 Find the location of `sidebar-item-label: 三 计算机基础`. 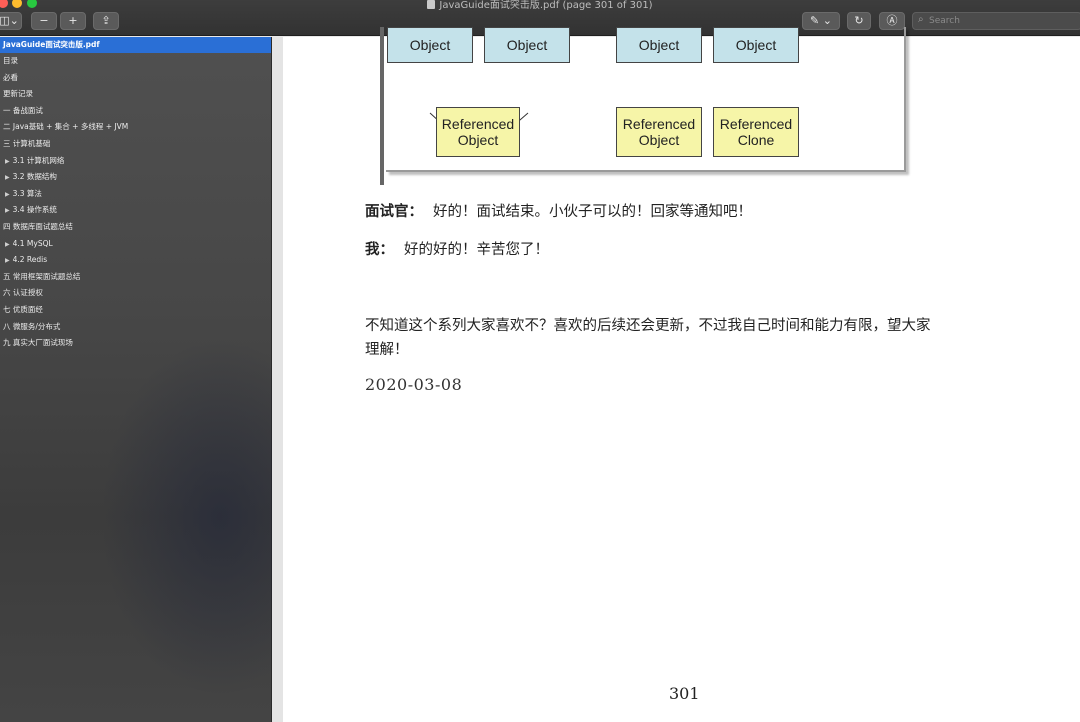

sidebar-item-label: 三 计算机基础 is located at coordinates (27, 143).